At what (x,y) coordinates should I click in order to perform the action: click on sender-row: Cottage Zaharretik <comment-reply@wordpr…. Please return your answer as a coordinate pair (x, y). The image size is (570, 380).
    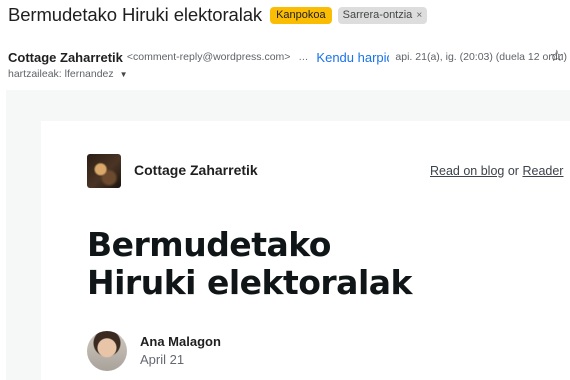
    Looking at the image, I should click on (288, 56).